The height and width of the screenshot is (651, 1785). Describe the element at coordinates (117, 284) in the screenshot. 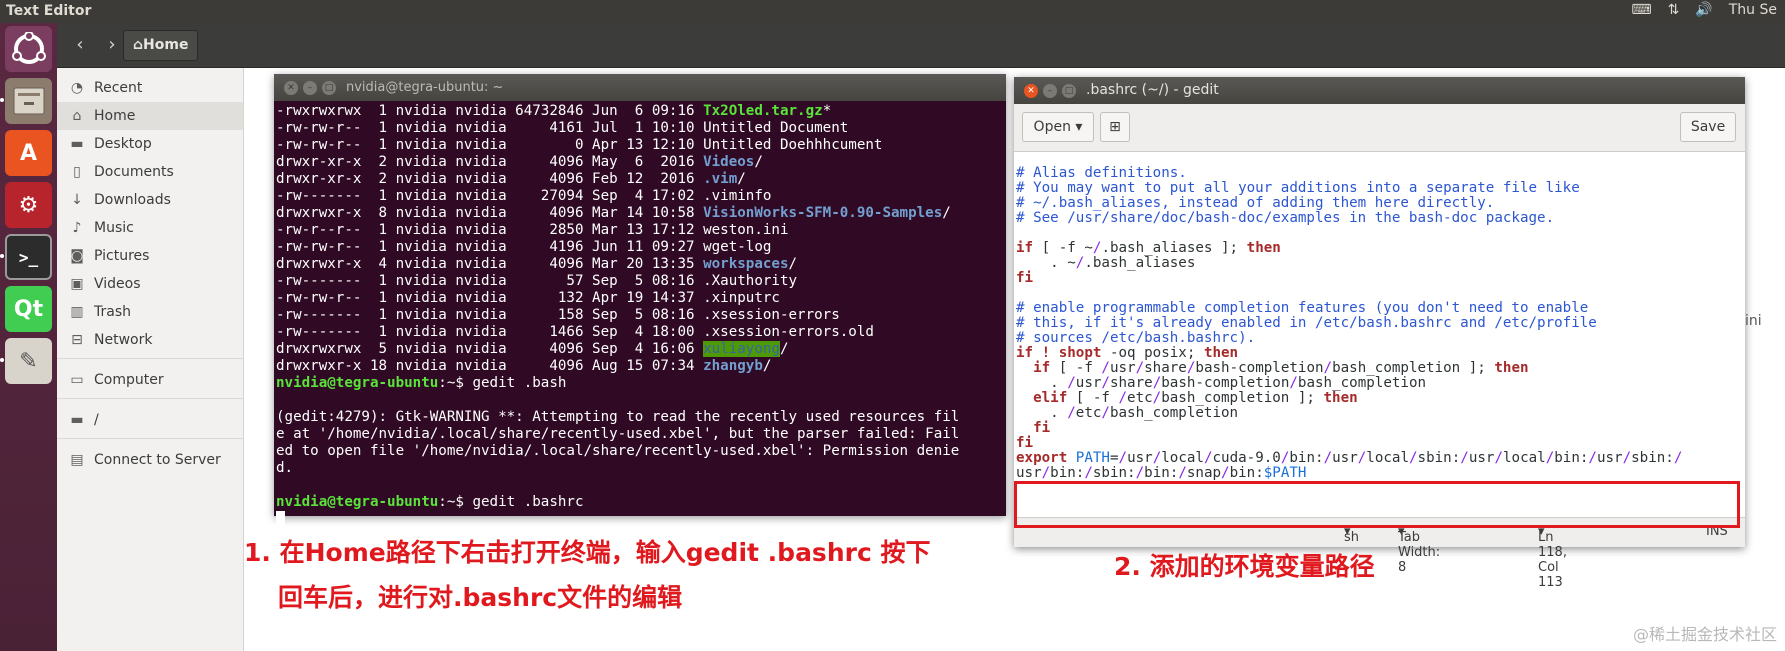

I see `sidebar-item-label: Videos` at that location.